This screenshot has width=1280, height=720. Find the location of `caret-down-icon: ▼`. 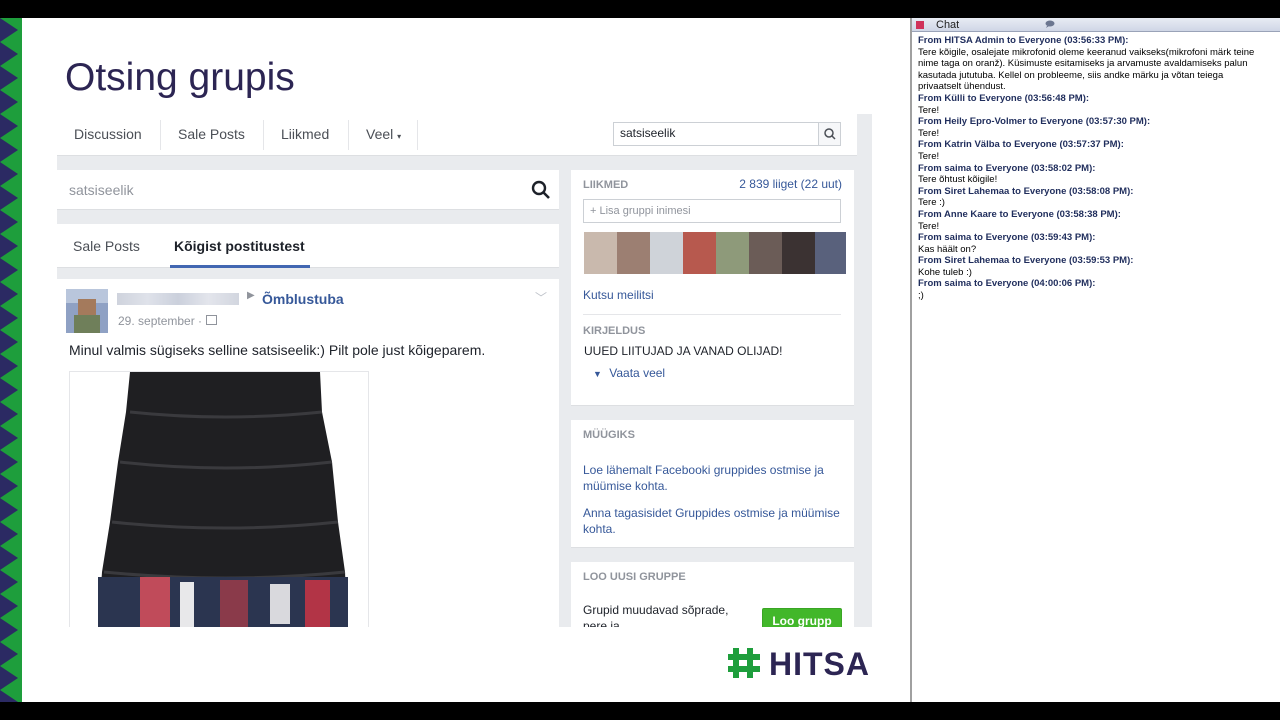

caret-down-icon: ▼ is located at coordinates (597, 374).